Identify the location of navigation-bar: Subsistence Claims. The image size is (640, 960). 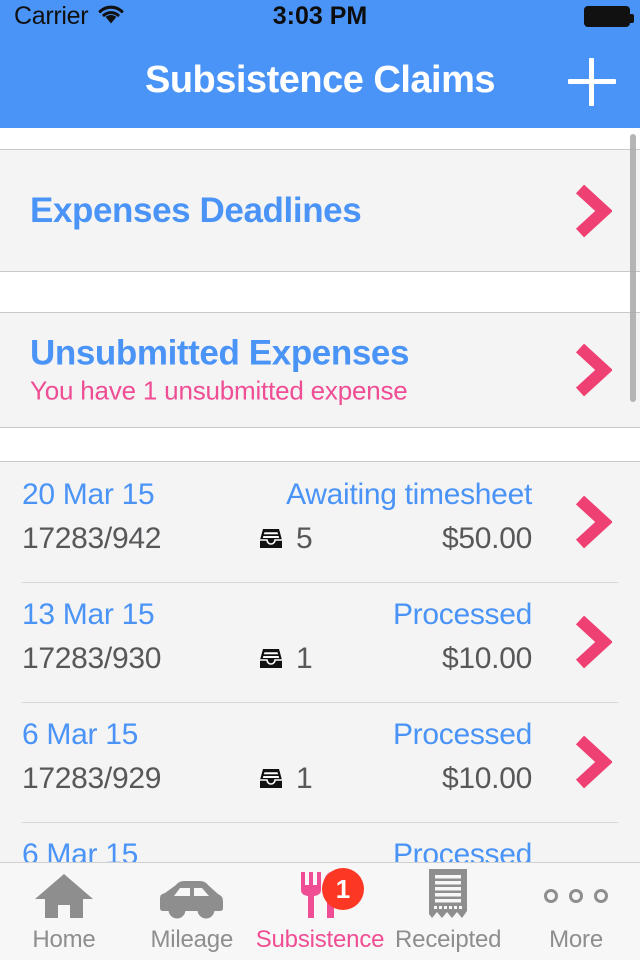
(320, 80).